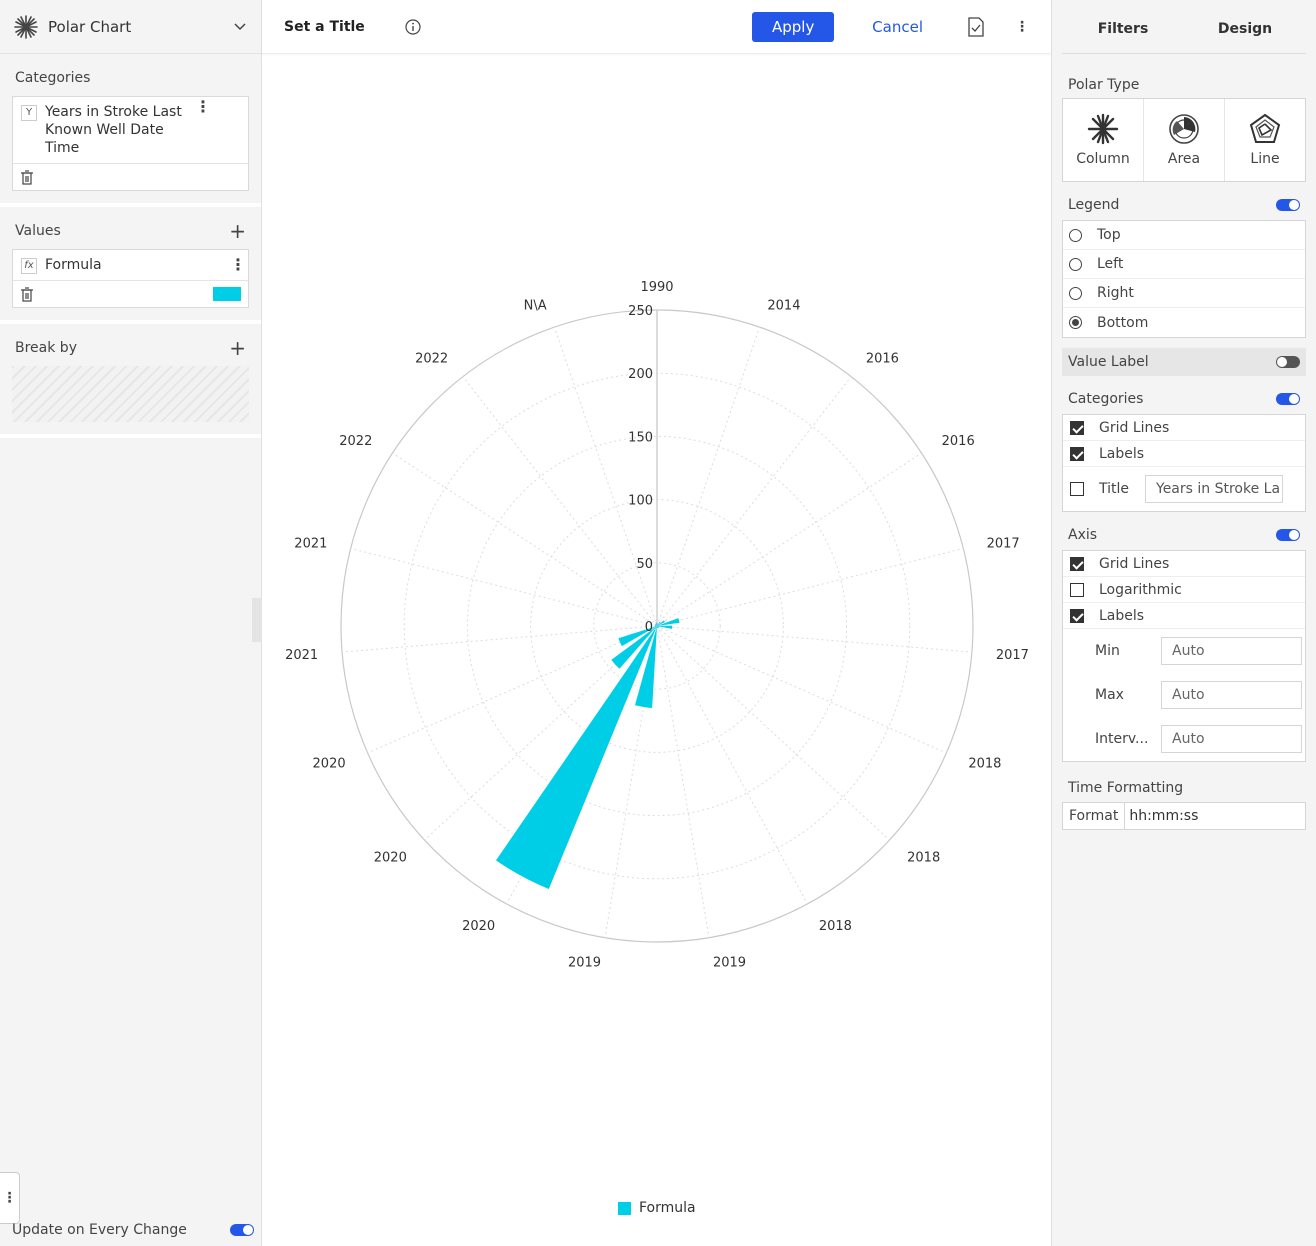  What do you see at coordinates (1126, 788) in the screenshot?
I see `time-format-label: Time Formatting` at bounding box center [1126, 788].